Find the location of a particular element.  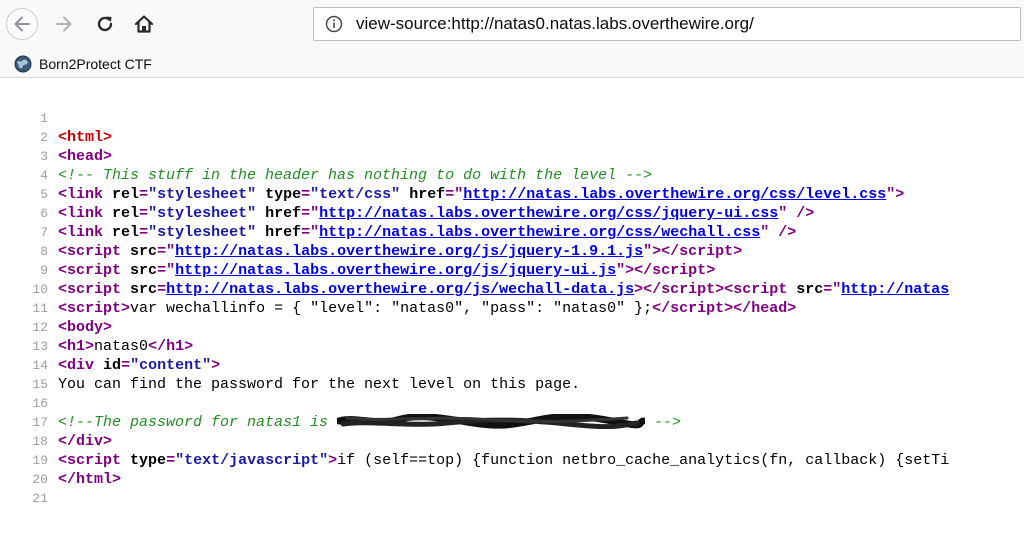

arrow-right-icon is located at coordinates (64, 24).